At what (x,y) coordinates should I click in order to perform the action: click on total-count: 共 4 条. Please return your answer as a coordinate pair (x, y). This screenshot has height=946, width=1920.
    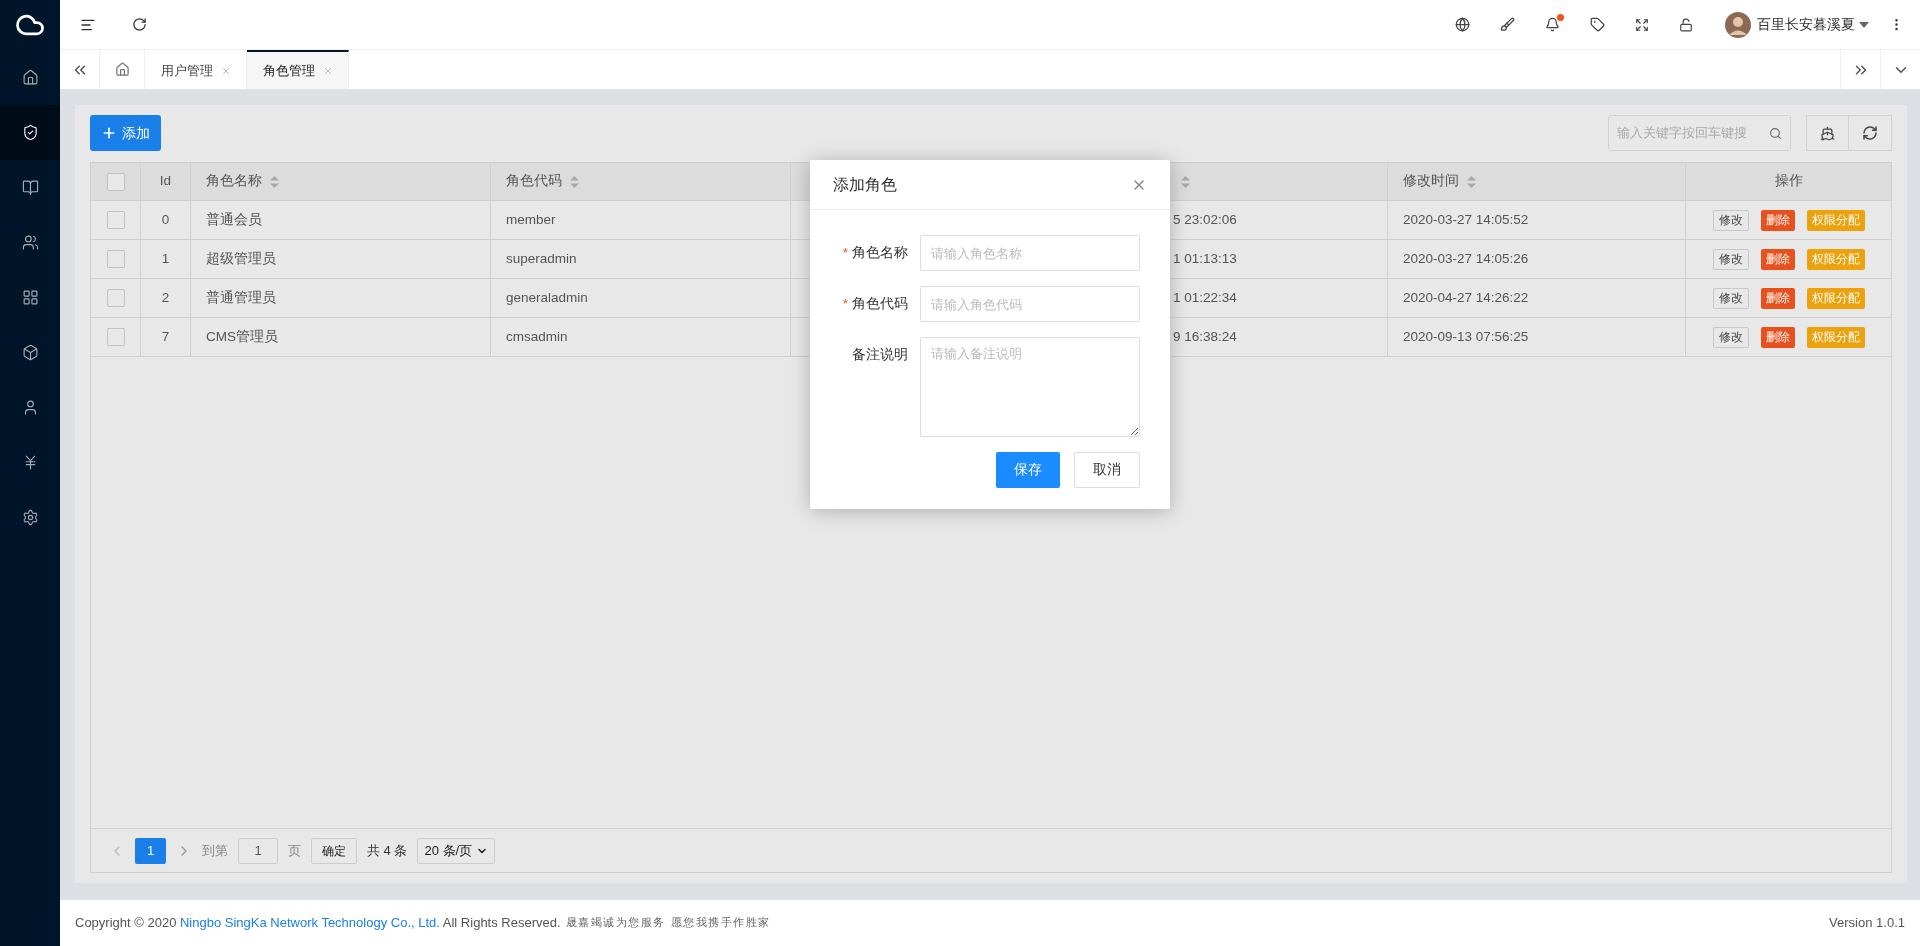
    Looking at the image, I should click on (387, 850).